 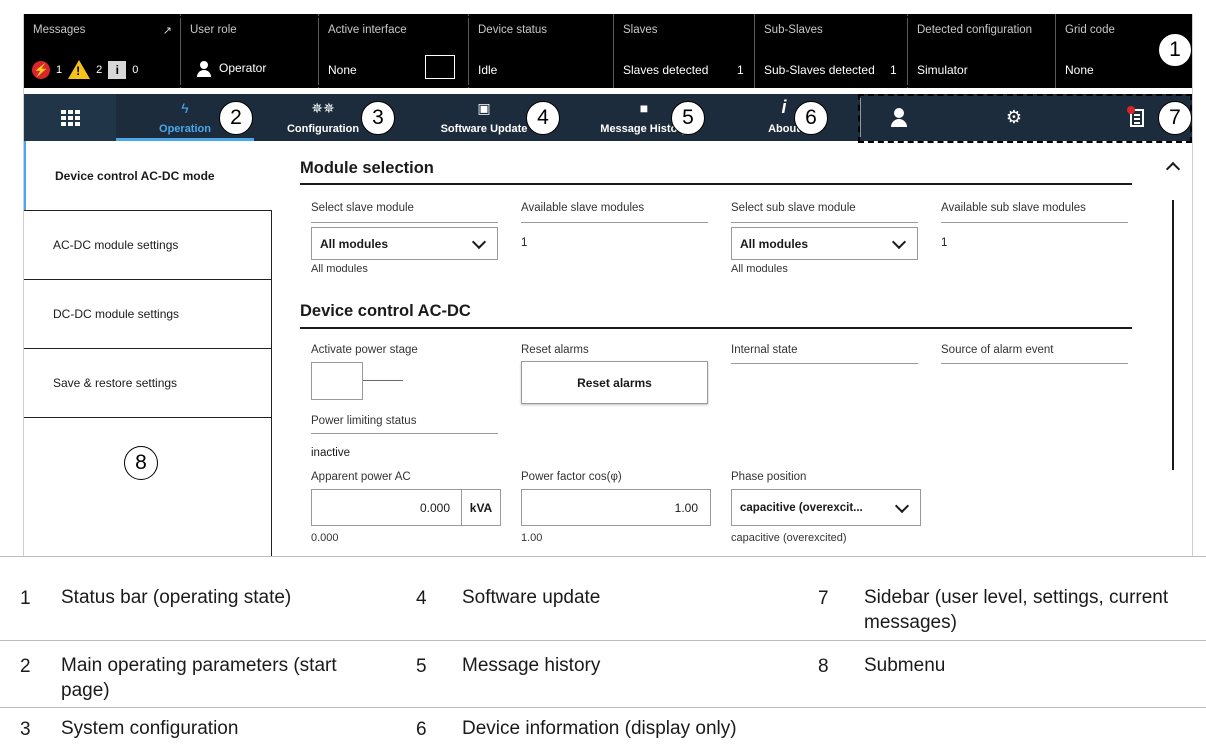 What do you see at coordinates (774, 243) in the screenshot?
I see `select-sub-slave-value: All modules` at bounding box center [774, 243].